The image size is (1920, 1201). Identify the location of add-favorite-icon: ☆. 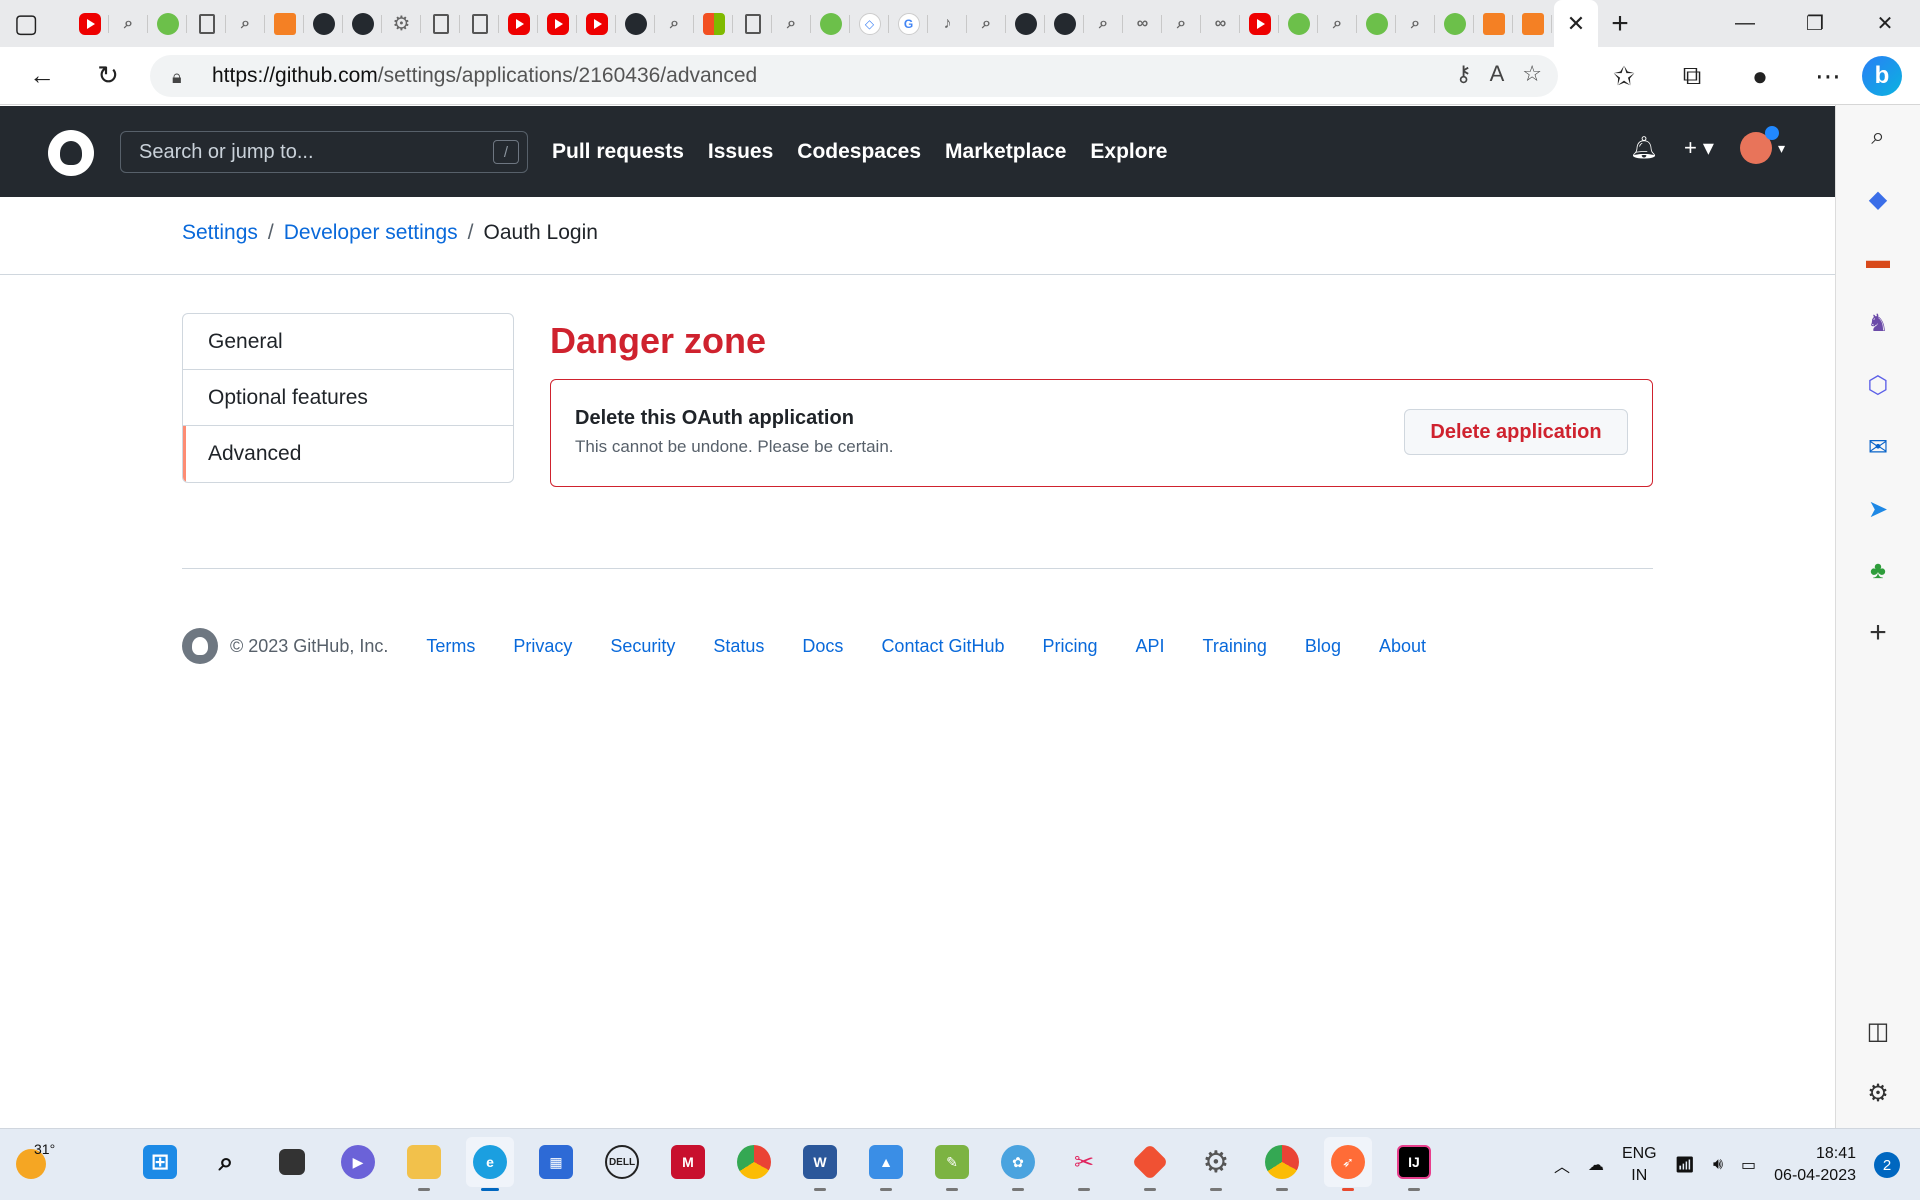
(1532, 74).